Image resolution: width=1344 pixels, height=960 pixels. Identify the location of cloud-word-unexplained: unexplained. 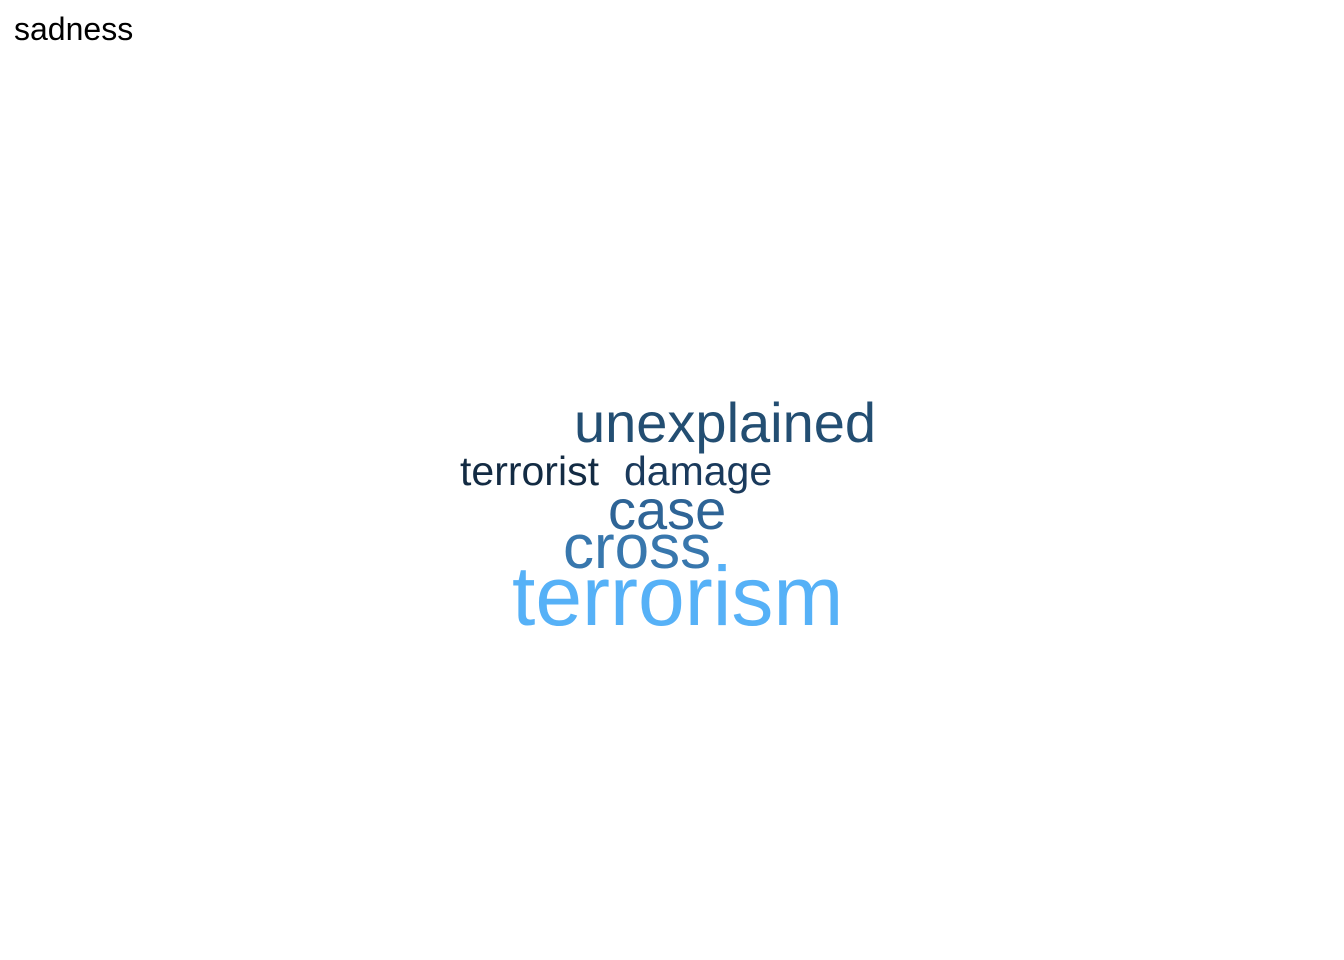
(725, 422).